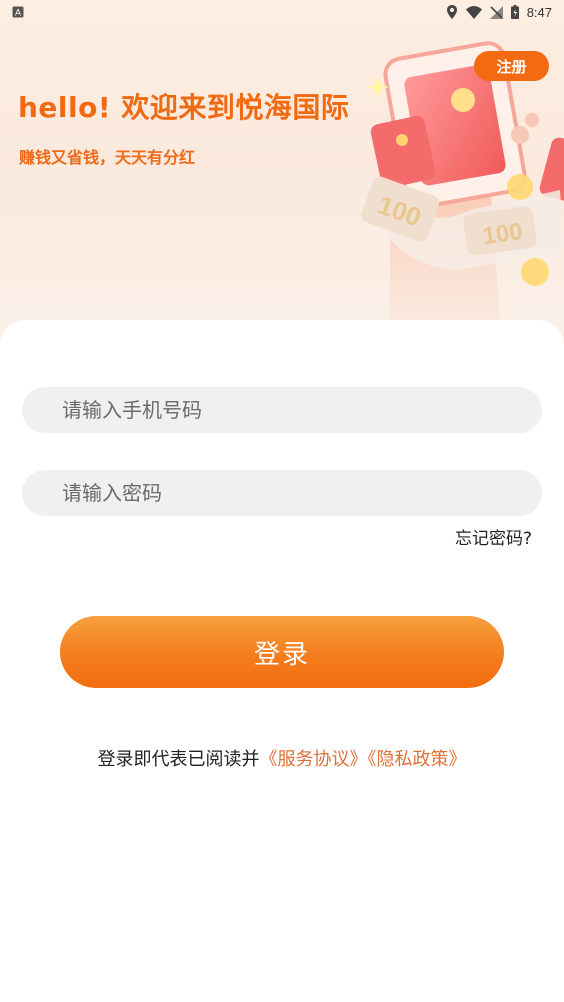  I want to click on password-field, so click(282, 493).